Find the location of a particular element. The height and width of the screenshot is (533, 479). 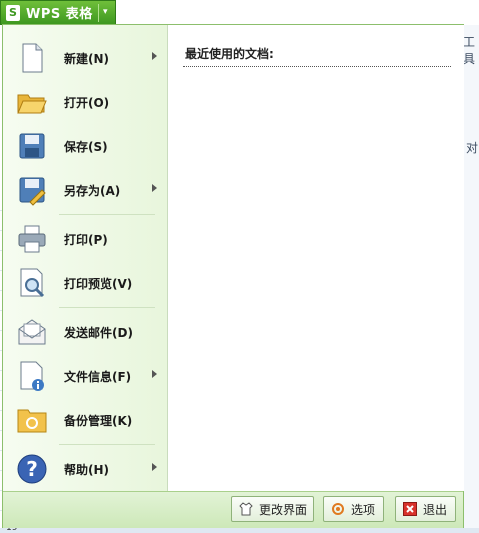

menu-item-label: 保存(S) is located at coordinates (86, 146).